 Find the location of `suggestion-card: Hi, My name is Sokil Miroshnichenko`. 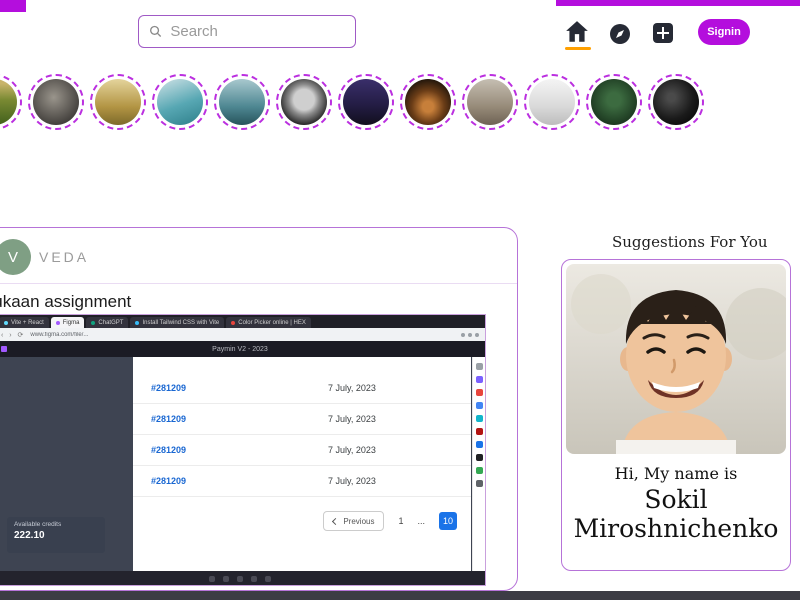

suggestion-card: Hi, My name is Sokil Miroshnichenko is located at coordinates (676, 415).